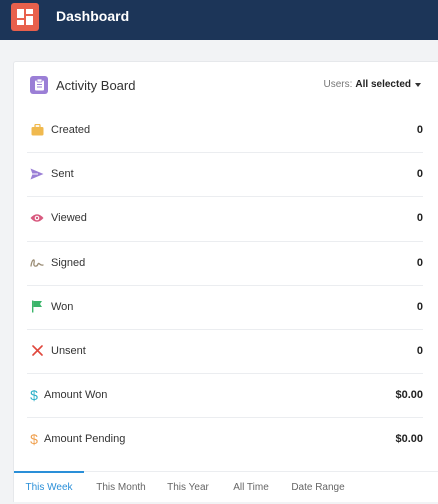 Image resolution: width=438 pixels, height=504 pixels. Describe the element at coordinates (62, 306) in the screenshot. I see `metric-label: Won` at that location.